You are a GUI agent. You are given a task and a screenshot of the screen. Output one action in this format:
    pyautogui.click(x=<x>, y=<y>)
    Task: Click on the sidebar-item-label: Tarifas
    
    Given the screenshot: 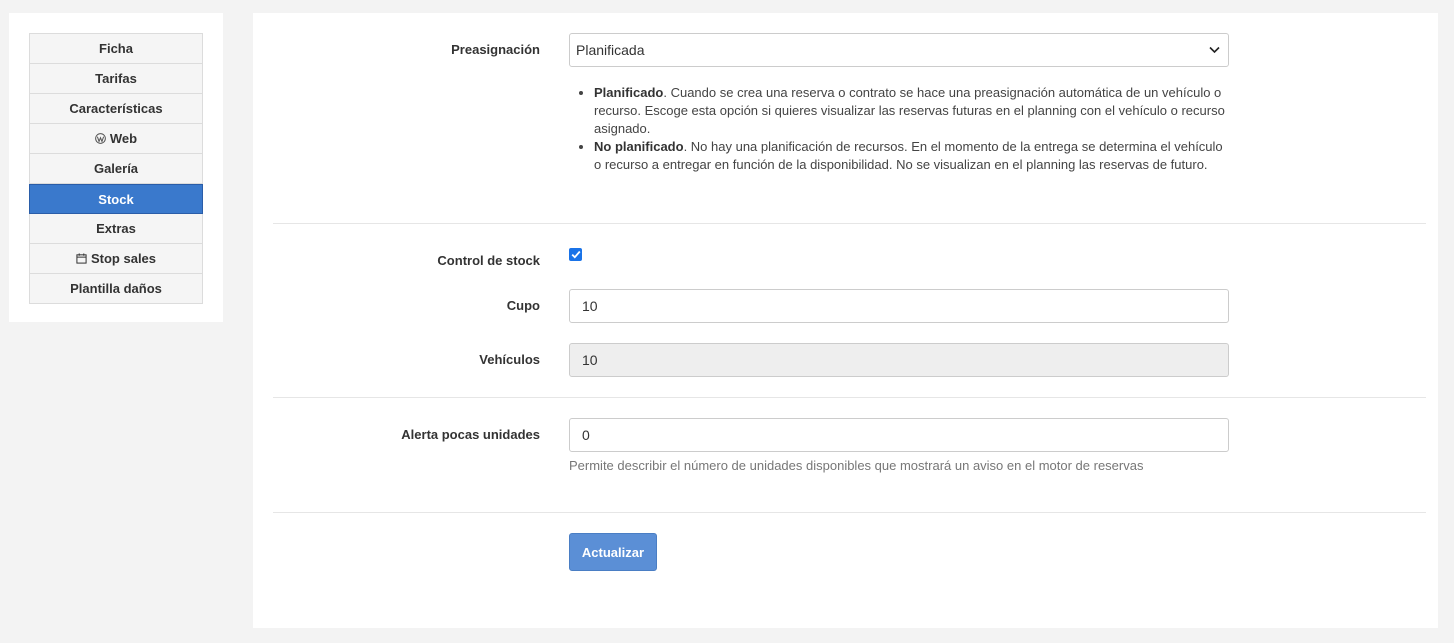 What is the action you would take?
    pyautogui.click(x=116, y=78)
    